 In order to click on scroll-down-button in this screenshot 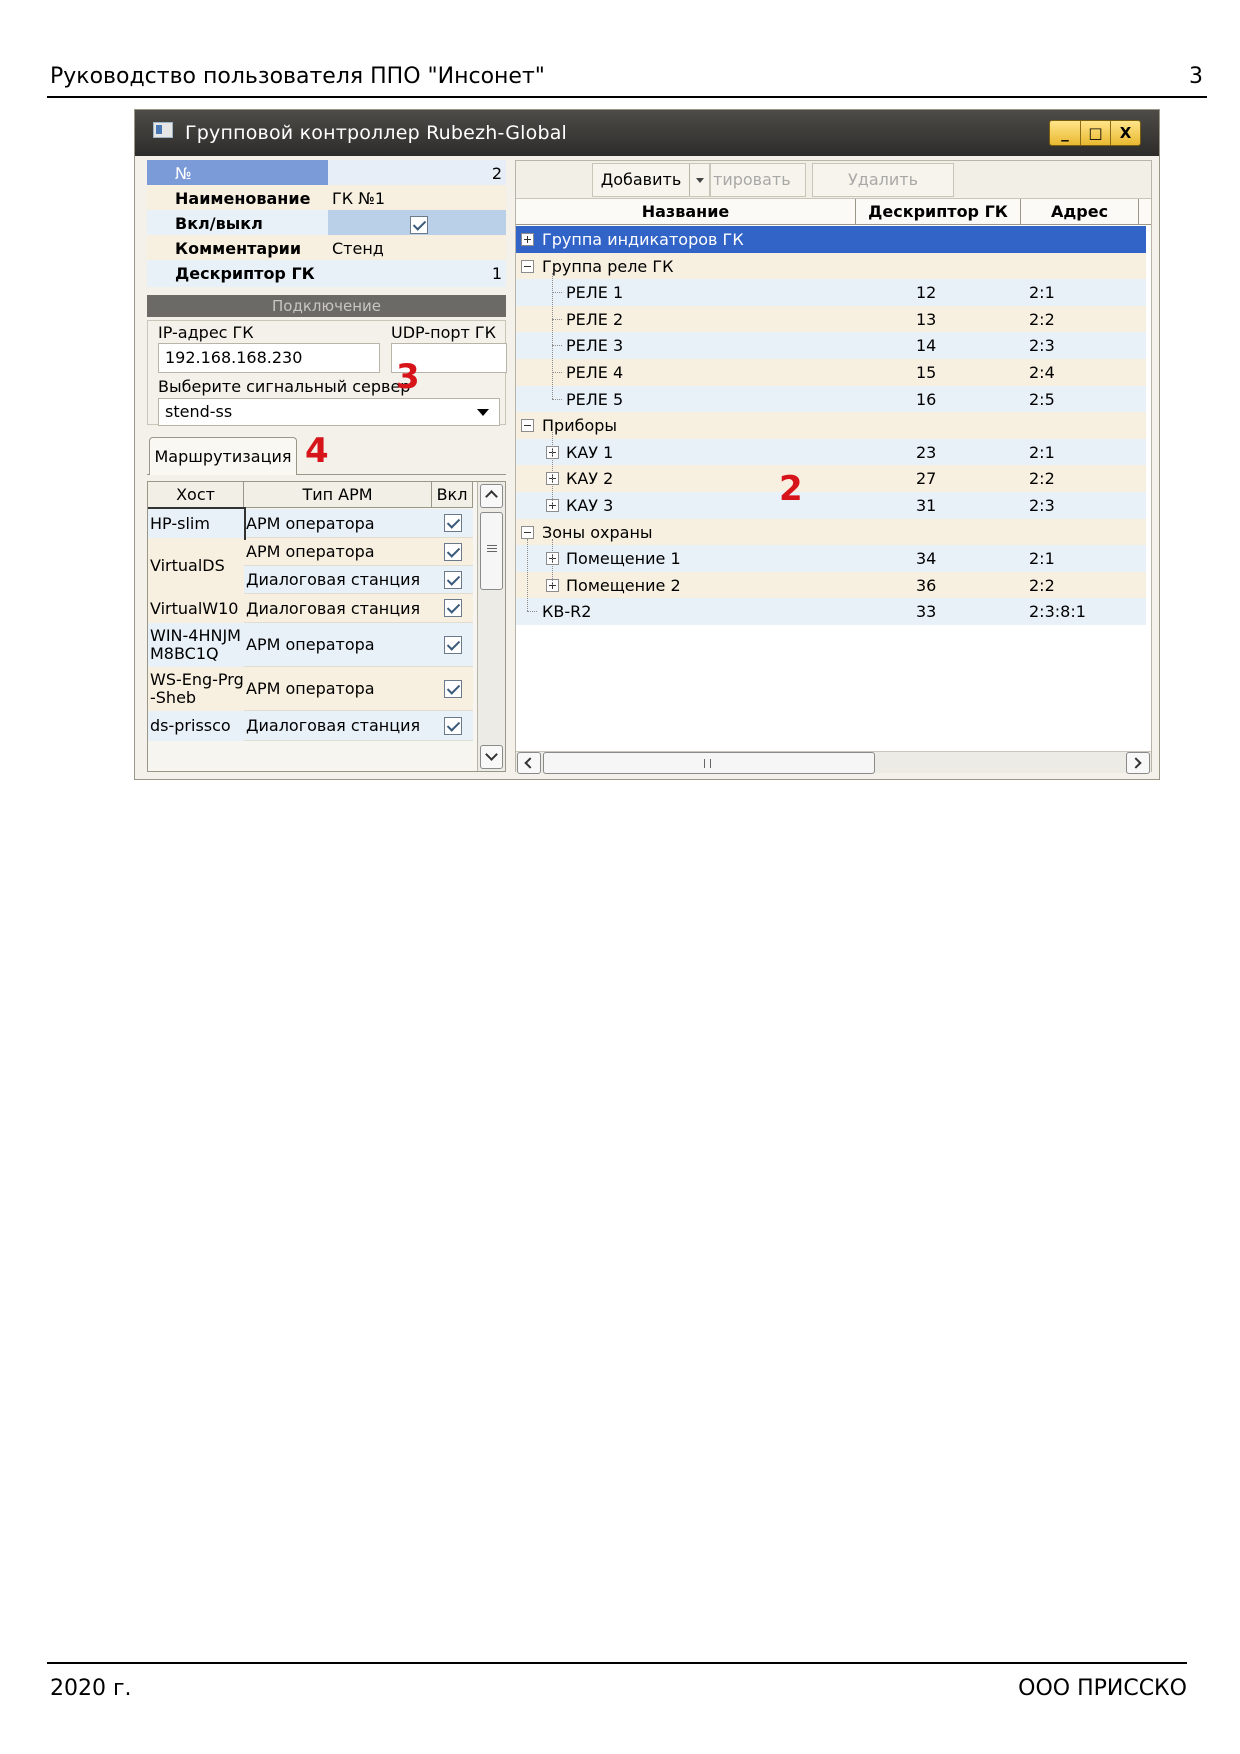, I will do `click(491, 757)`.